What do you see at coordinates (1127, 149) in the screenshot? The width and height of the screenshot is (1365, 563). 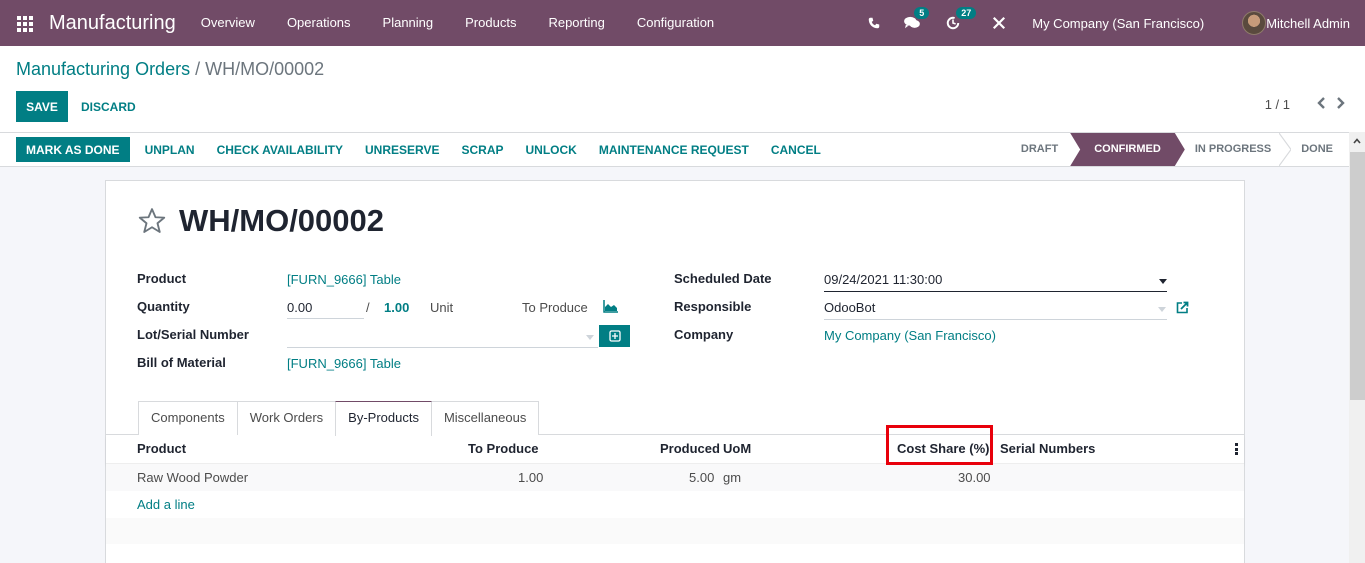 I see `stage-confirmed: CONFIRMED` at bounding box center [1127, 149].